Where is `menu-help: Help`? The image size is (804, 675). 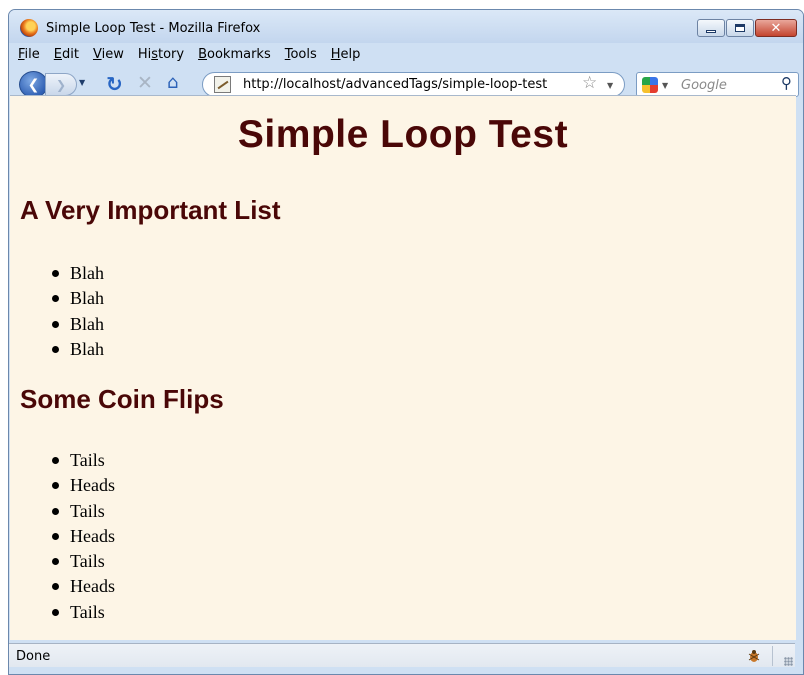 menu-help: Help is located at coordinates (346, 54).